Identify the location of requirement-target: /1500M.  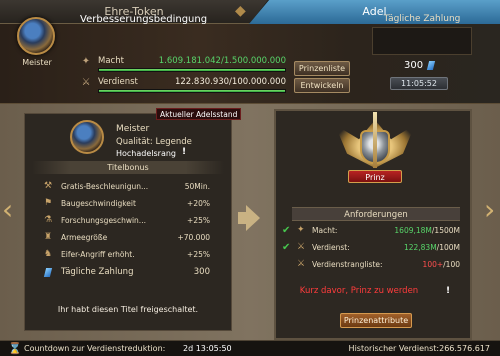
(445, 230).